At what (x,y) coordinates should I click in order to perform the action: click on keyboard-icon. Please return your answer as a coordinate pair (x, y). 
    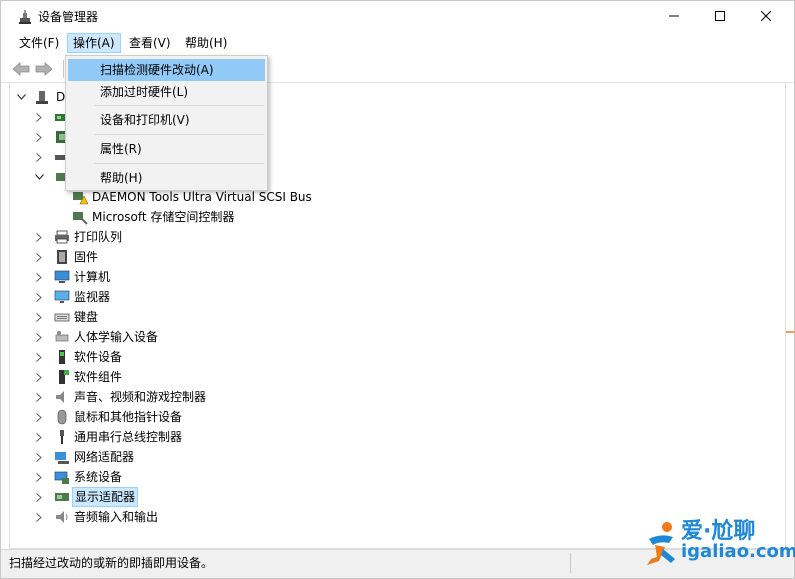
    Looking at the image, I should click on (62, 317).